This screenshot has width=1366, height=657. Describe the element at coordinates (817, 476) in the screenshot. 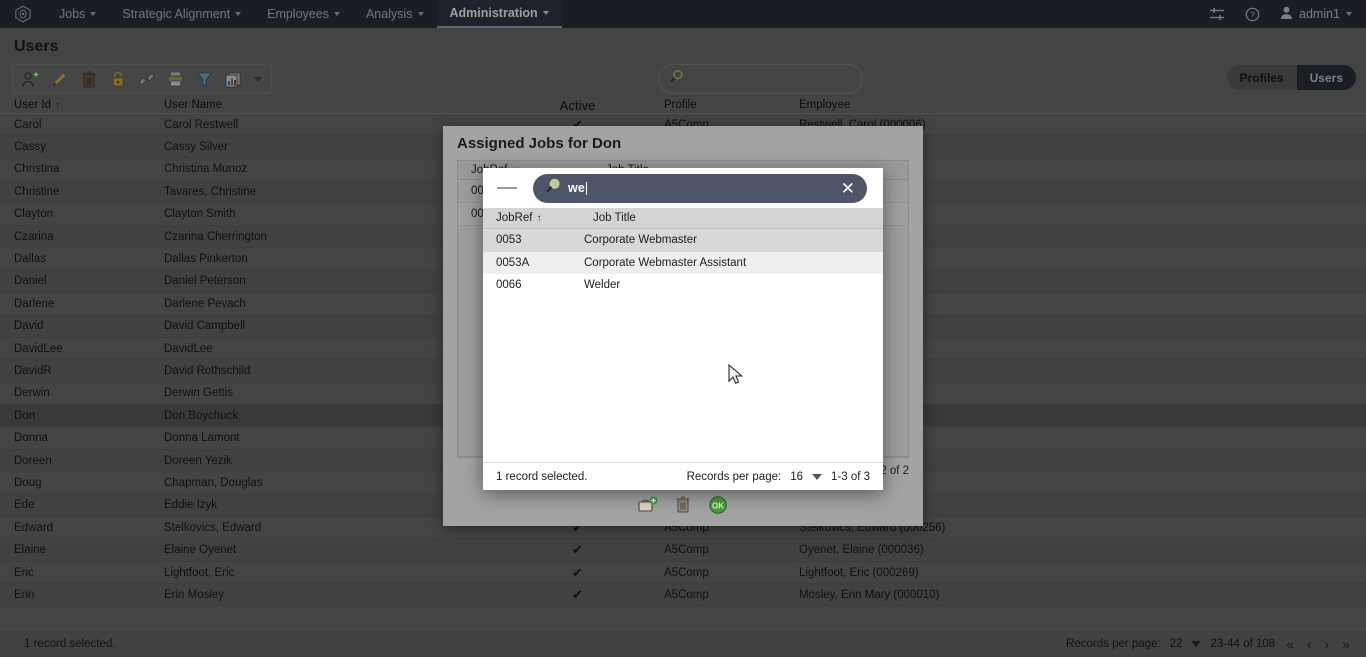

I see `chevron-down-icon` at that location.